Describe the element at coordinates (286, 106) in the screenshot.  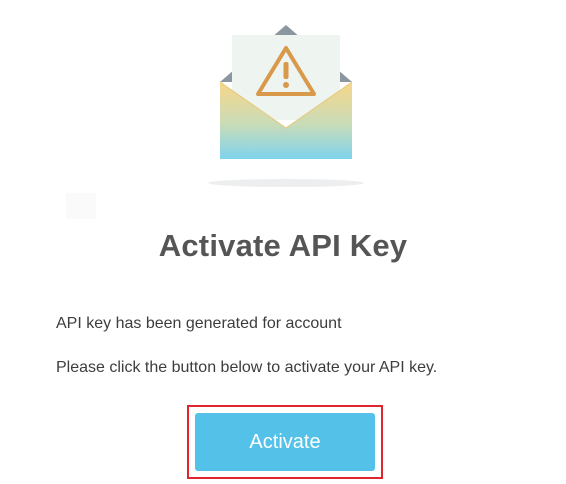
I see `envelope-warning-icon` at that location.